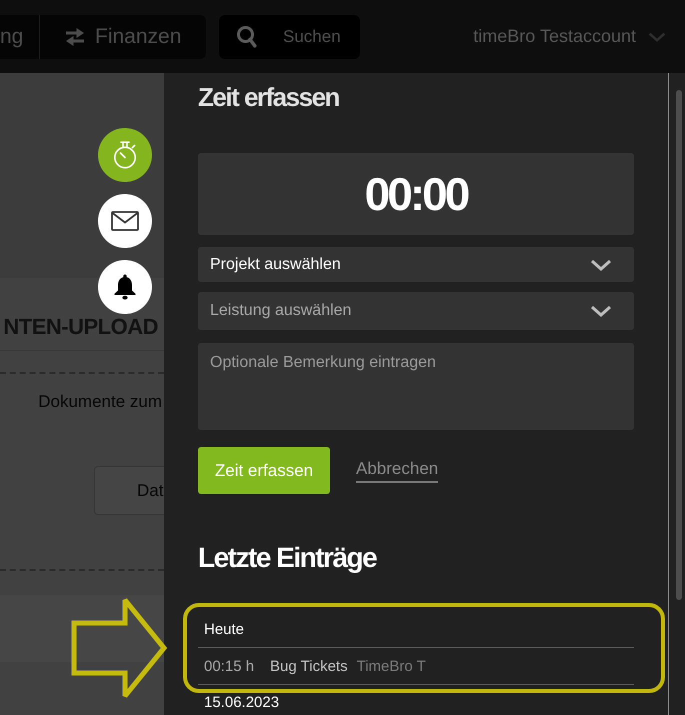  What do you see at coordinates (569, 36) in the screenshot?
I see `account-menu: timeBro Testaccount` at bounding box center [569, 36].